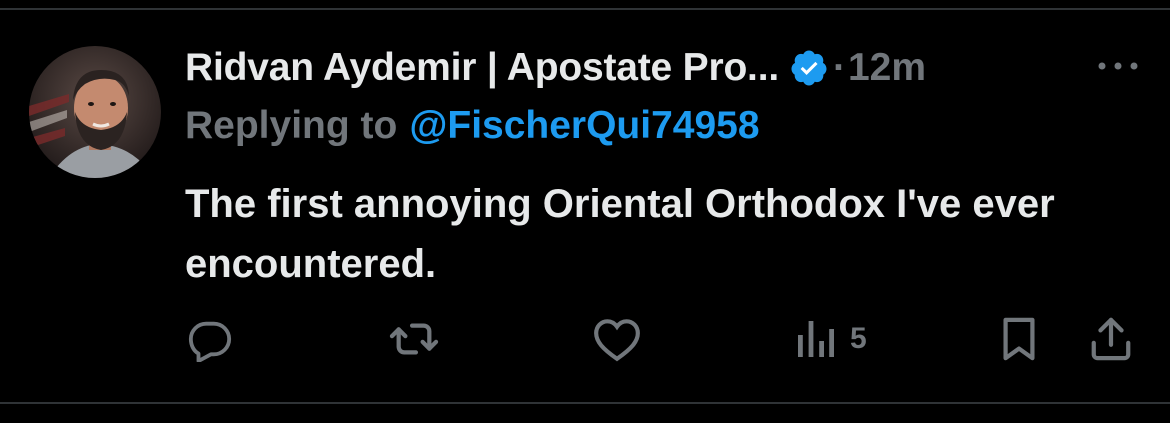  Describe the element at coordinates (210, 341) in the screenshot. I see `reply-icon` at that location.